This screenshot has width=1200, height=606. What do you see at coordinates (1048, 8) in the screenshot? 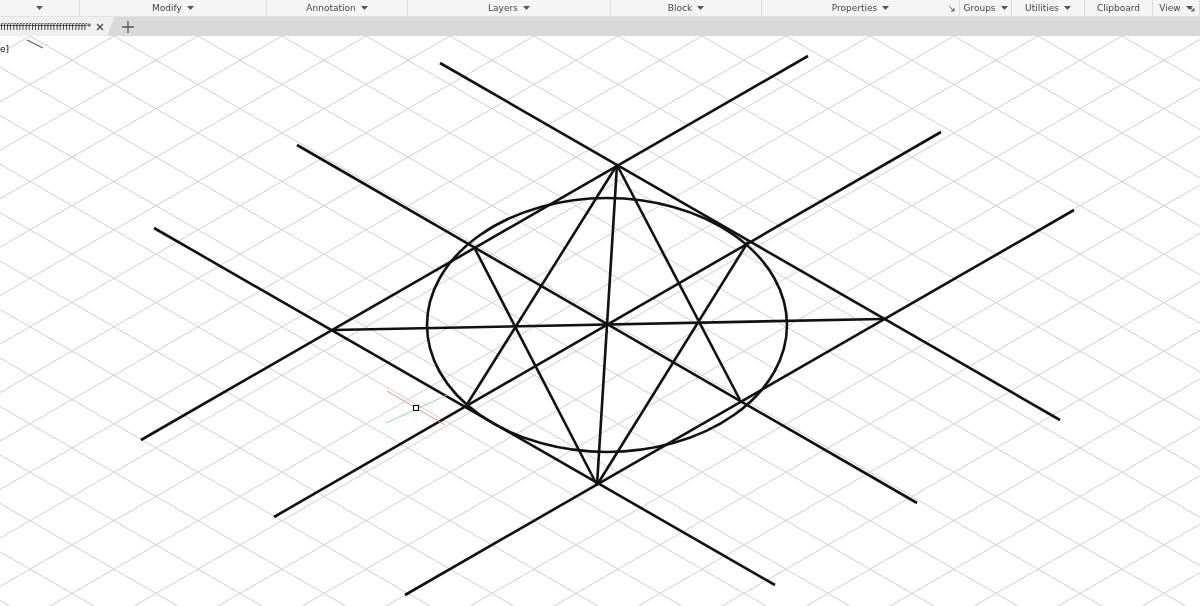
I see `ribbon-panel-title: Utilities` at bounding box center [1048, 8].